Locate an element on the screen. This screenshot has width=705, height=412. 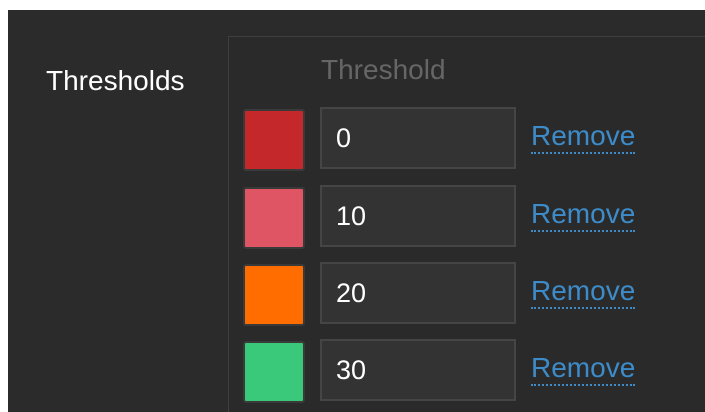
left-border is located at coordinates (4, 211).